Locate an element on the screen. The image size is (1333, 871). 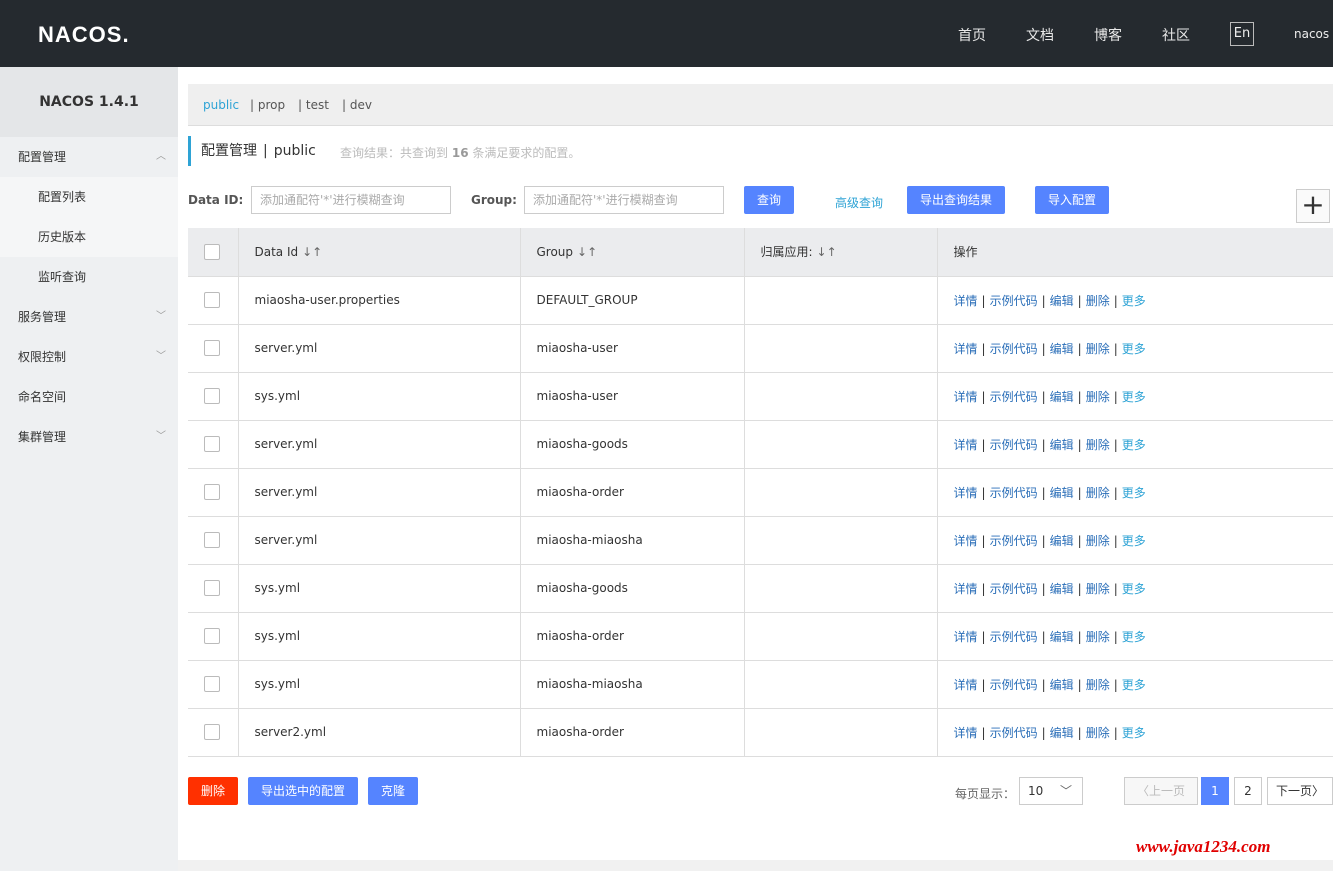
page-2-button: 2 is located at coordinates (1248, 791).